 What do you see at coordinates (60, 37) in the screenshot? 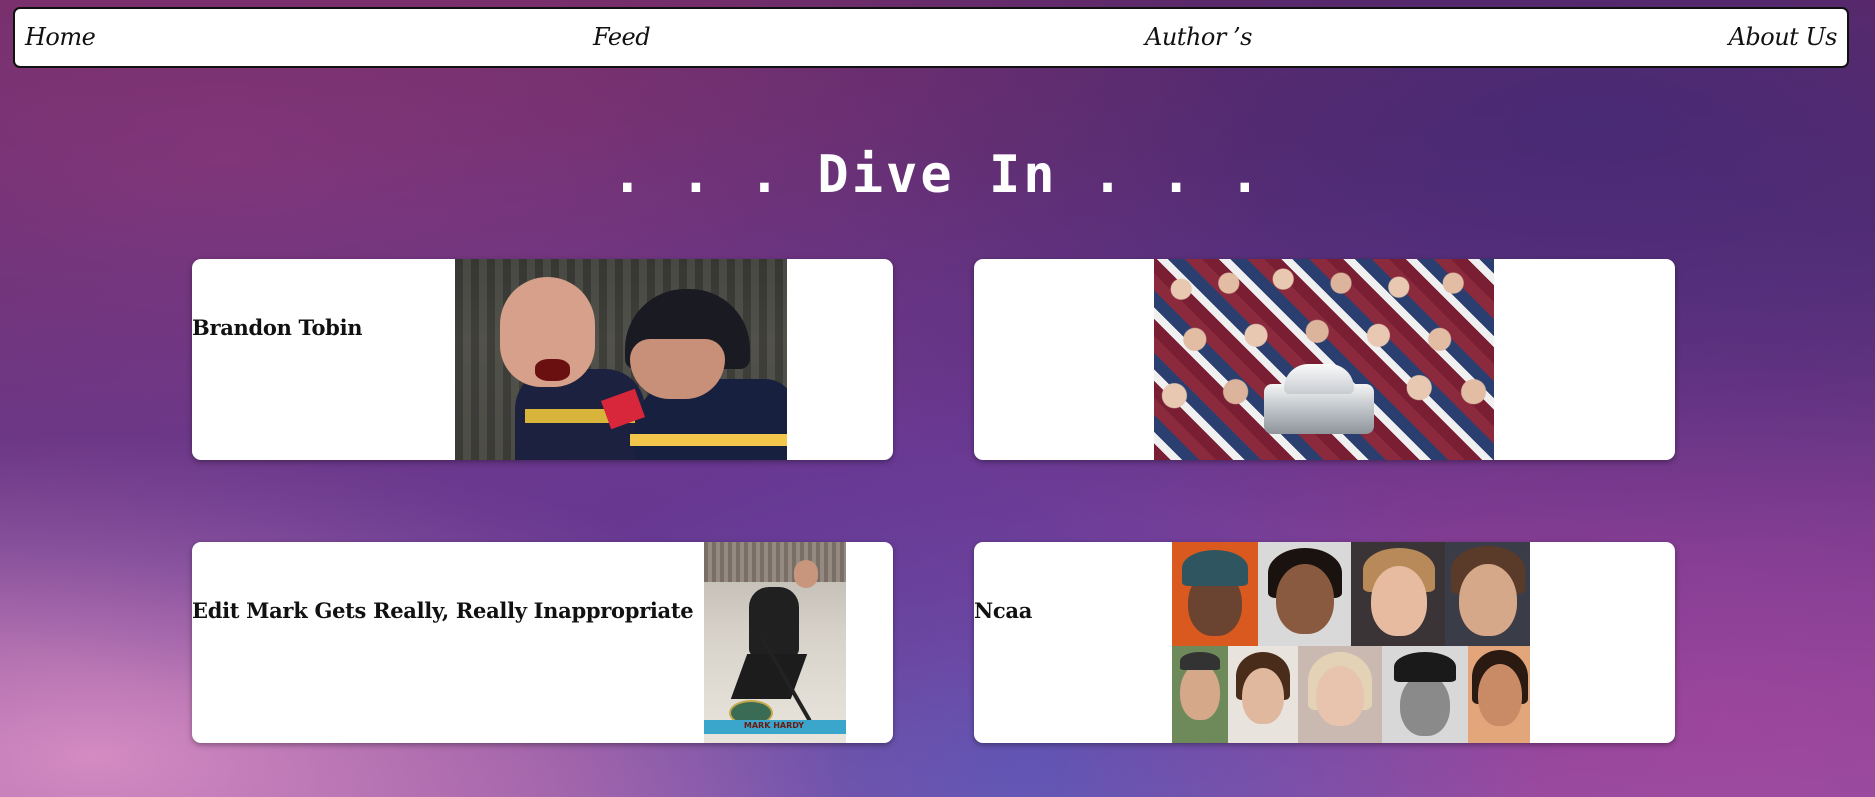
I see `nav-home-link: Home` at bounding box center [60, 37].